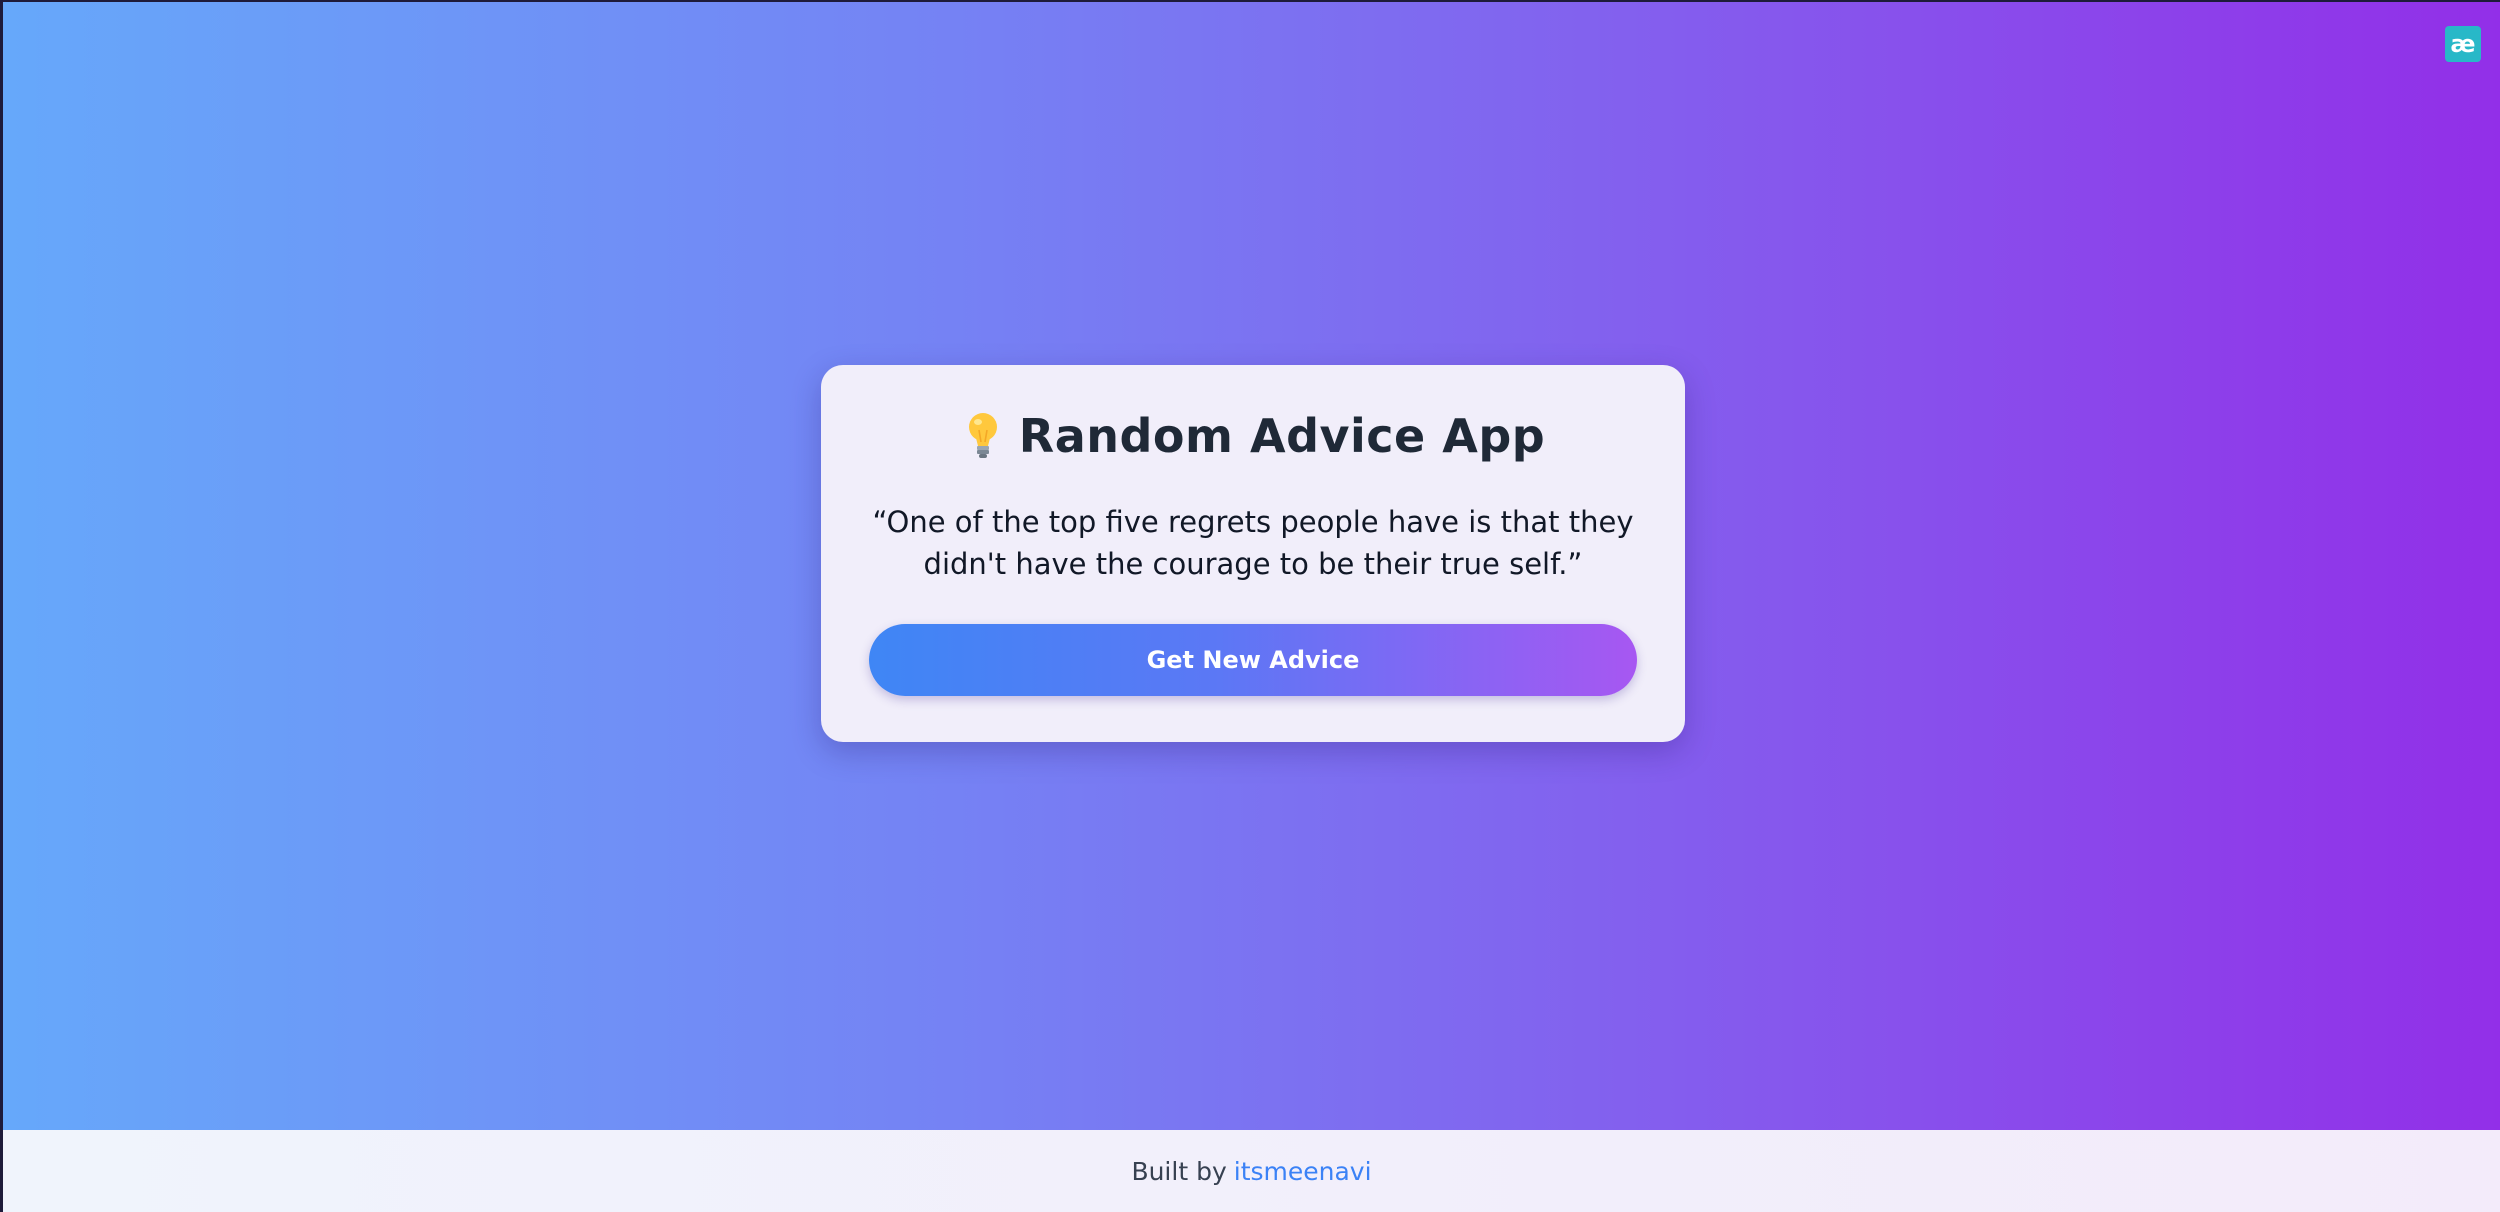 This screenshot has width=2500, height=1212. Describe the element at coordinates (1282, 436) in the screenshot. I see `app-title: Random Advice App` at that location.